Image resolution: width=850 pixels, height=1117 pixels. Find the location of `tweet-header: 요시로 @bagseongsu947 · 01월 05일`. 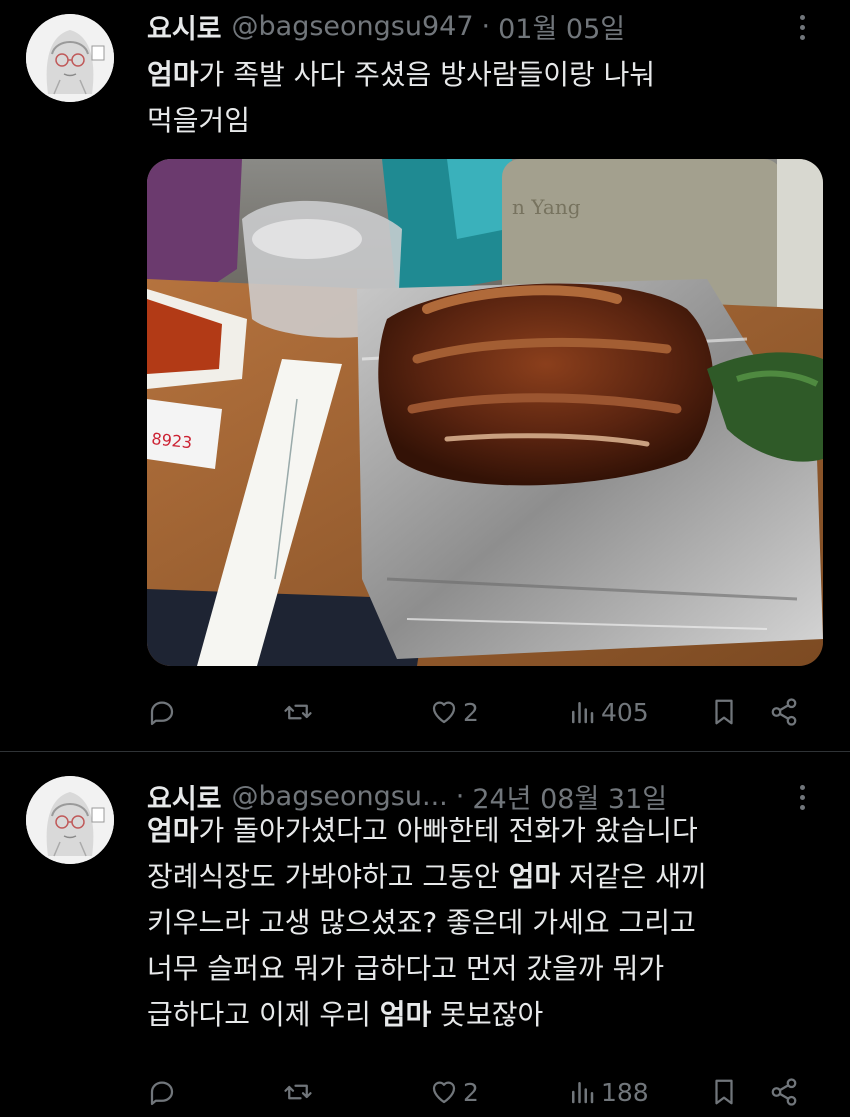

tweet-header: 요시로 @bagseongsu947 · 01월 05일 is located at coordinates (386, 26).